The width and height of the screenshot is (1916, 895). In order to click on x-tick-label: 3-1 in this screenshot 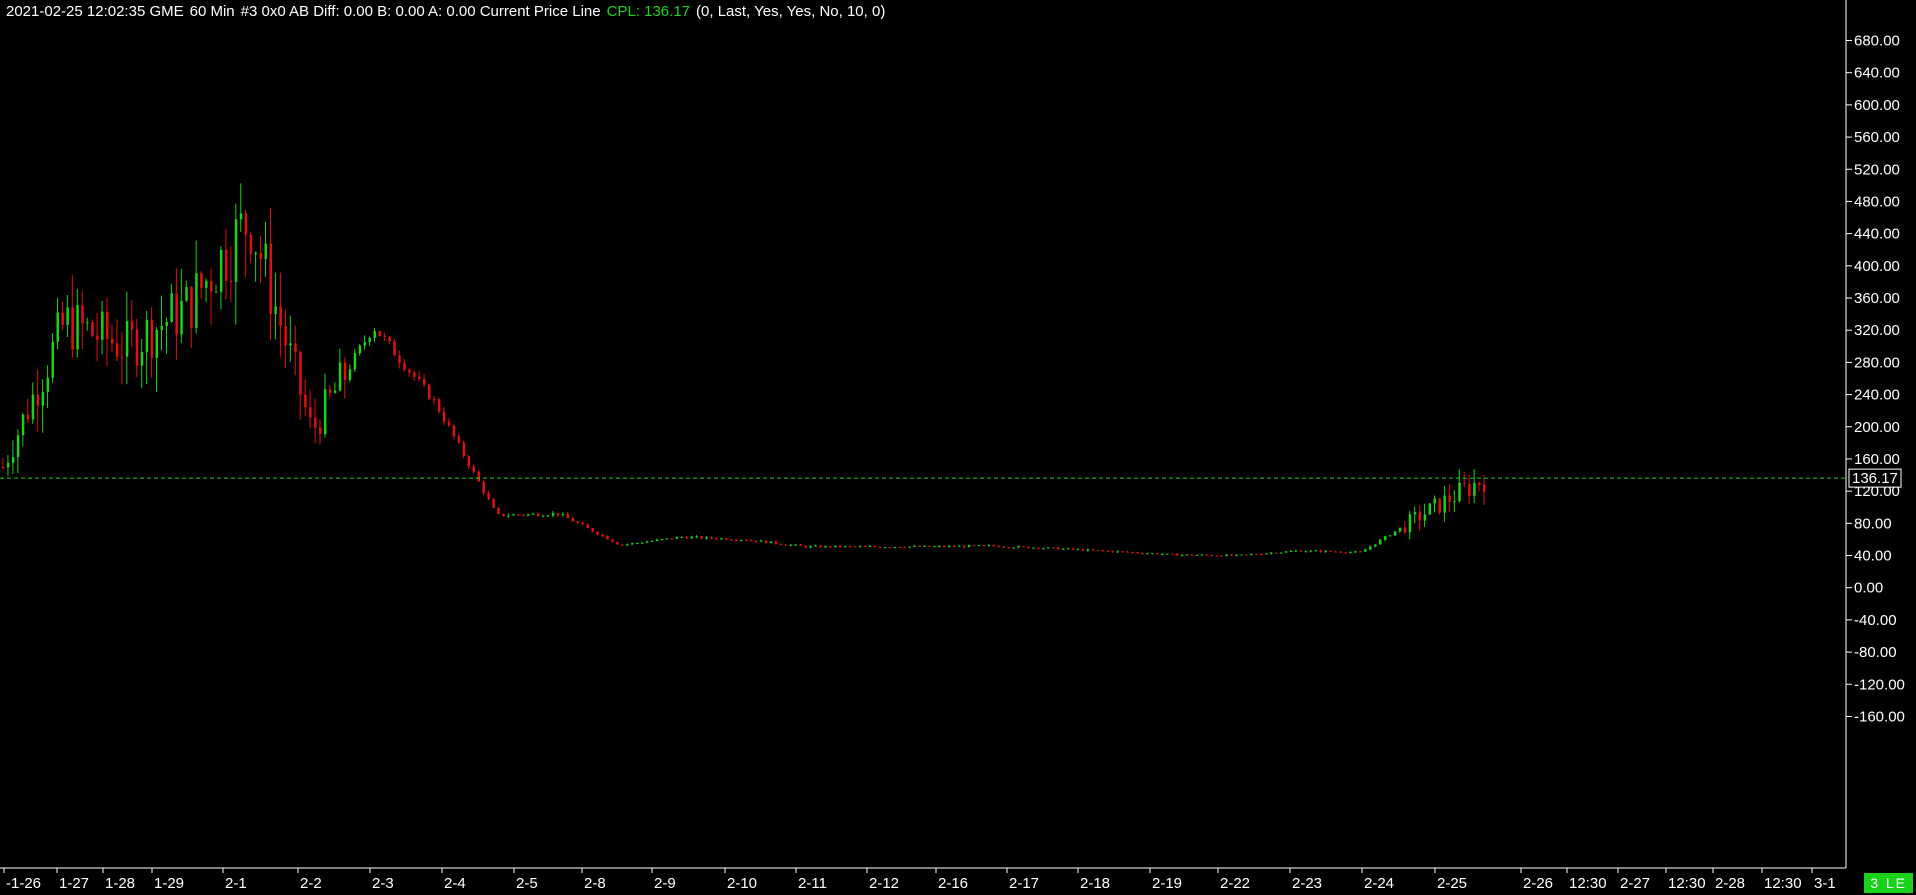, I will do `click(1825, 883)`.